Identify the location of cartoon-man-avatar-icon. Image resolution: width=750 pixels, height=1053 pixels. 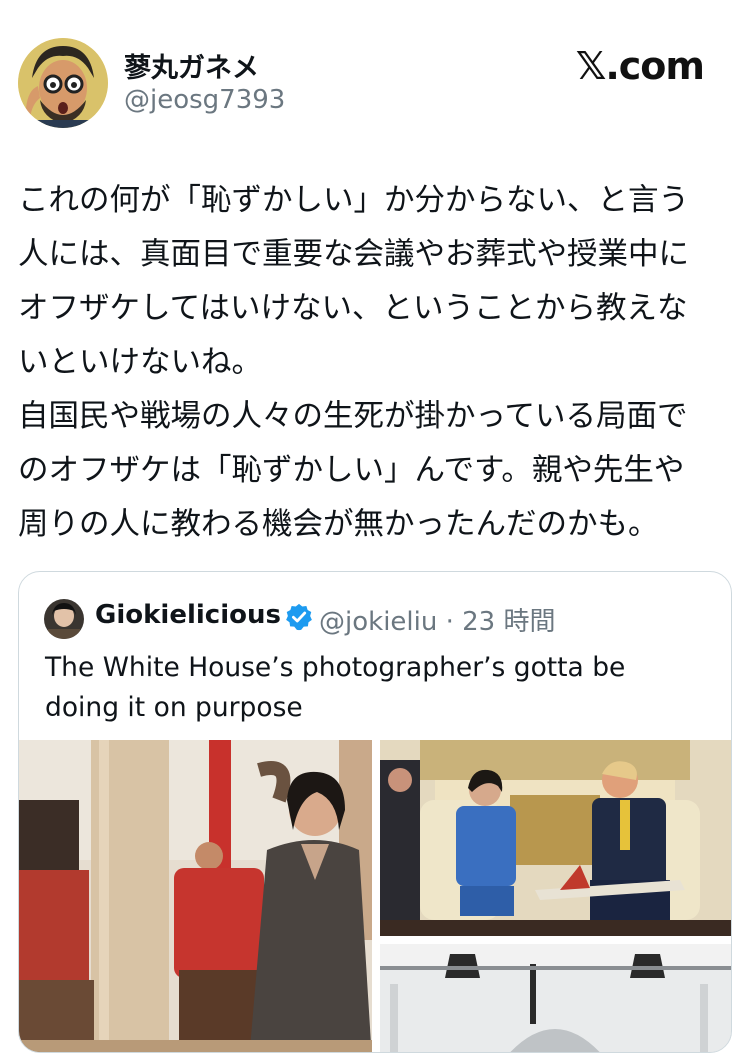
(63, 83).